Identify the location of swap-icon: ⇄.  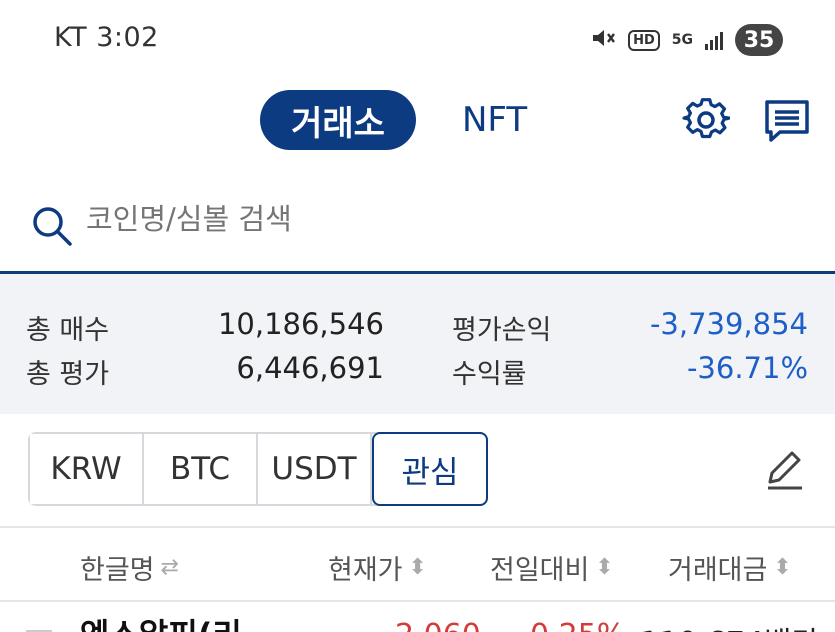
(169, 567).